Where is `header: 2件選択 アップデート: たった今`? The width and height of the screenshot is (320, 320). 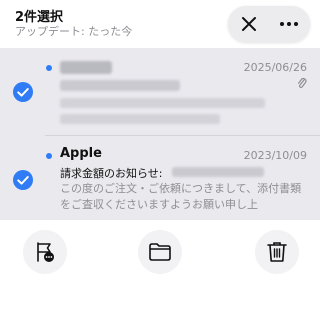
header: 2件選択 アップデート: たった今 is located at coordinates (160, 23).